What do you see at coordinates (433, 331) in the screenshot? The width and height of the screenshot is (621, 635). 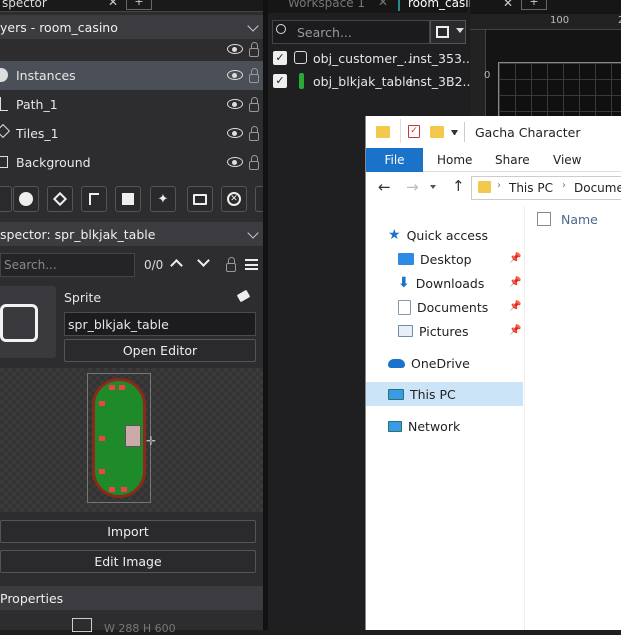 I see `nav-pictures: Pictures` at bounding box center [433, 331].